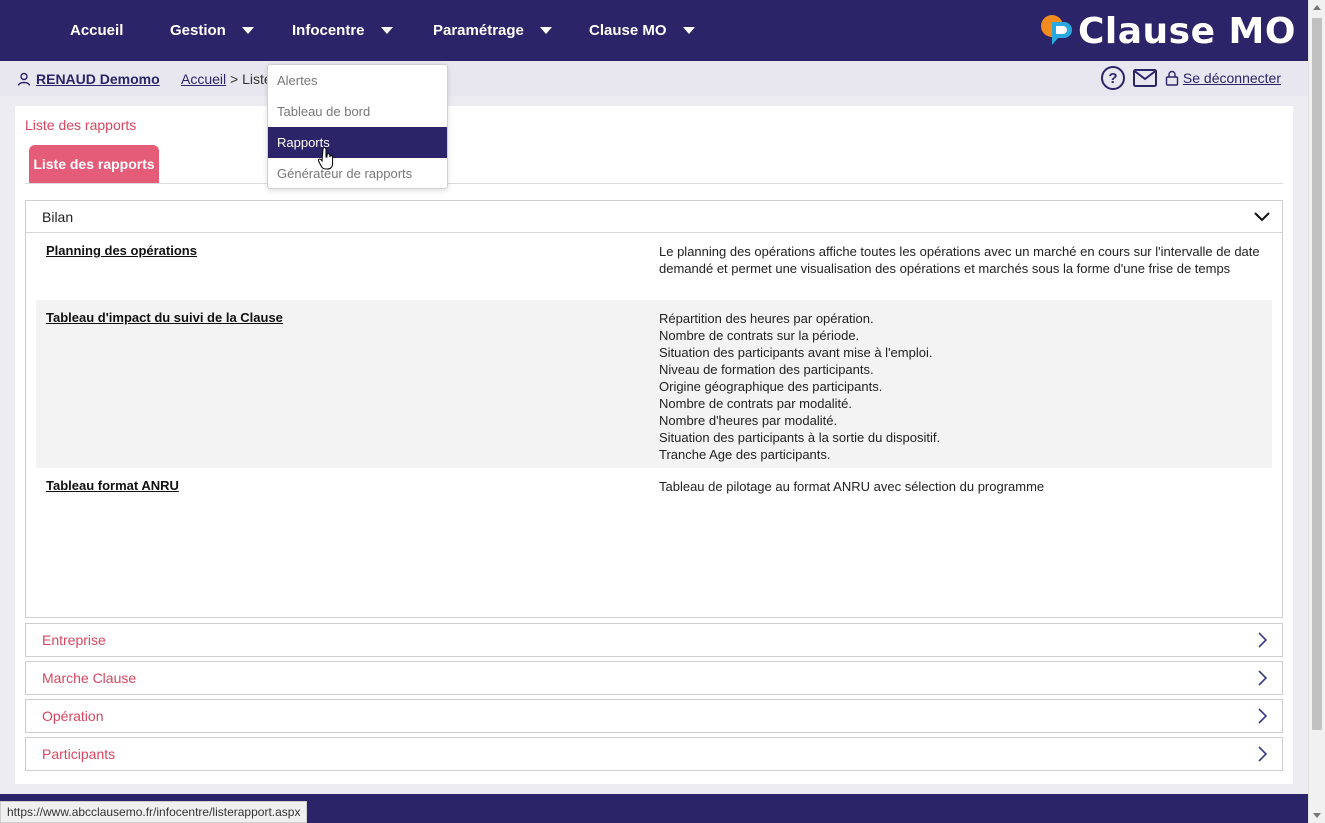  I want to click on menu-item-rapports: Rapports, so click(357, 142).